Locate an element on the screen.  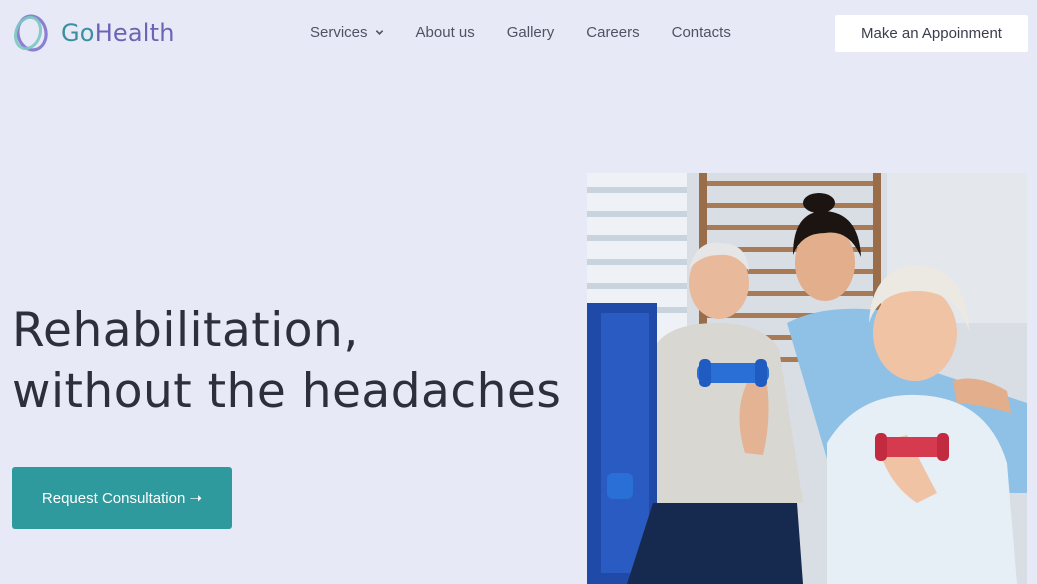
logo: GoHealth is located at coordinates (93, 33).